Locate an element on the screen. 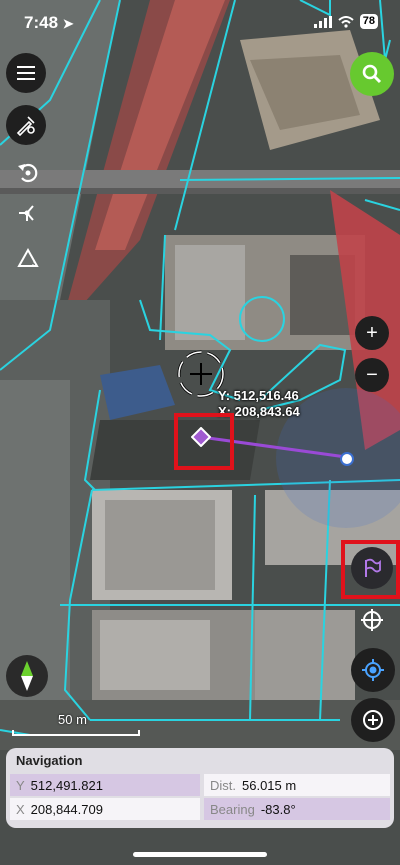 The image size is (400, 865). status-bar: 7:48 ➤ 78 is located at coordinates (200, 22).